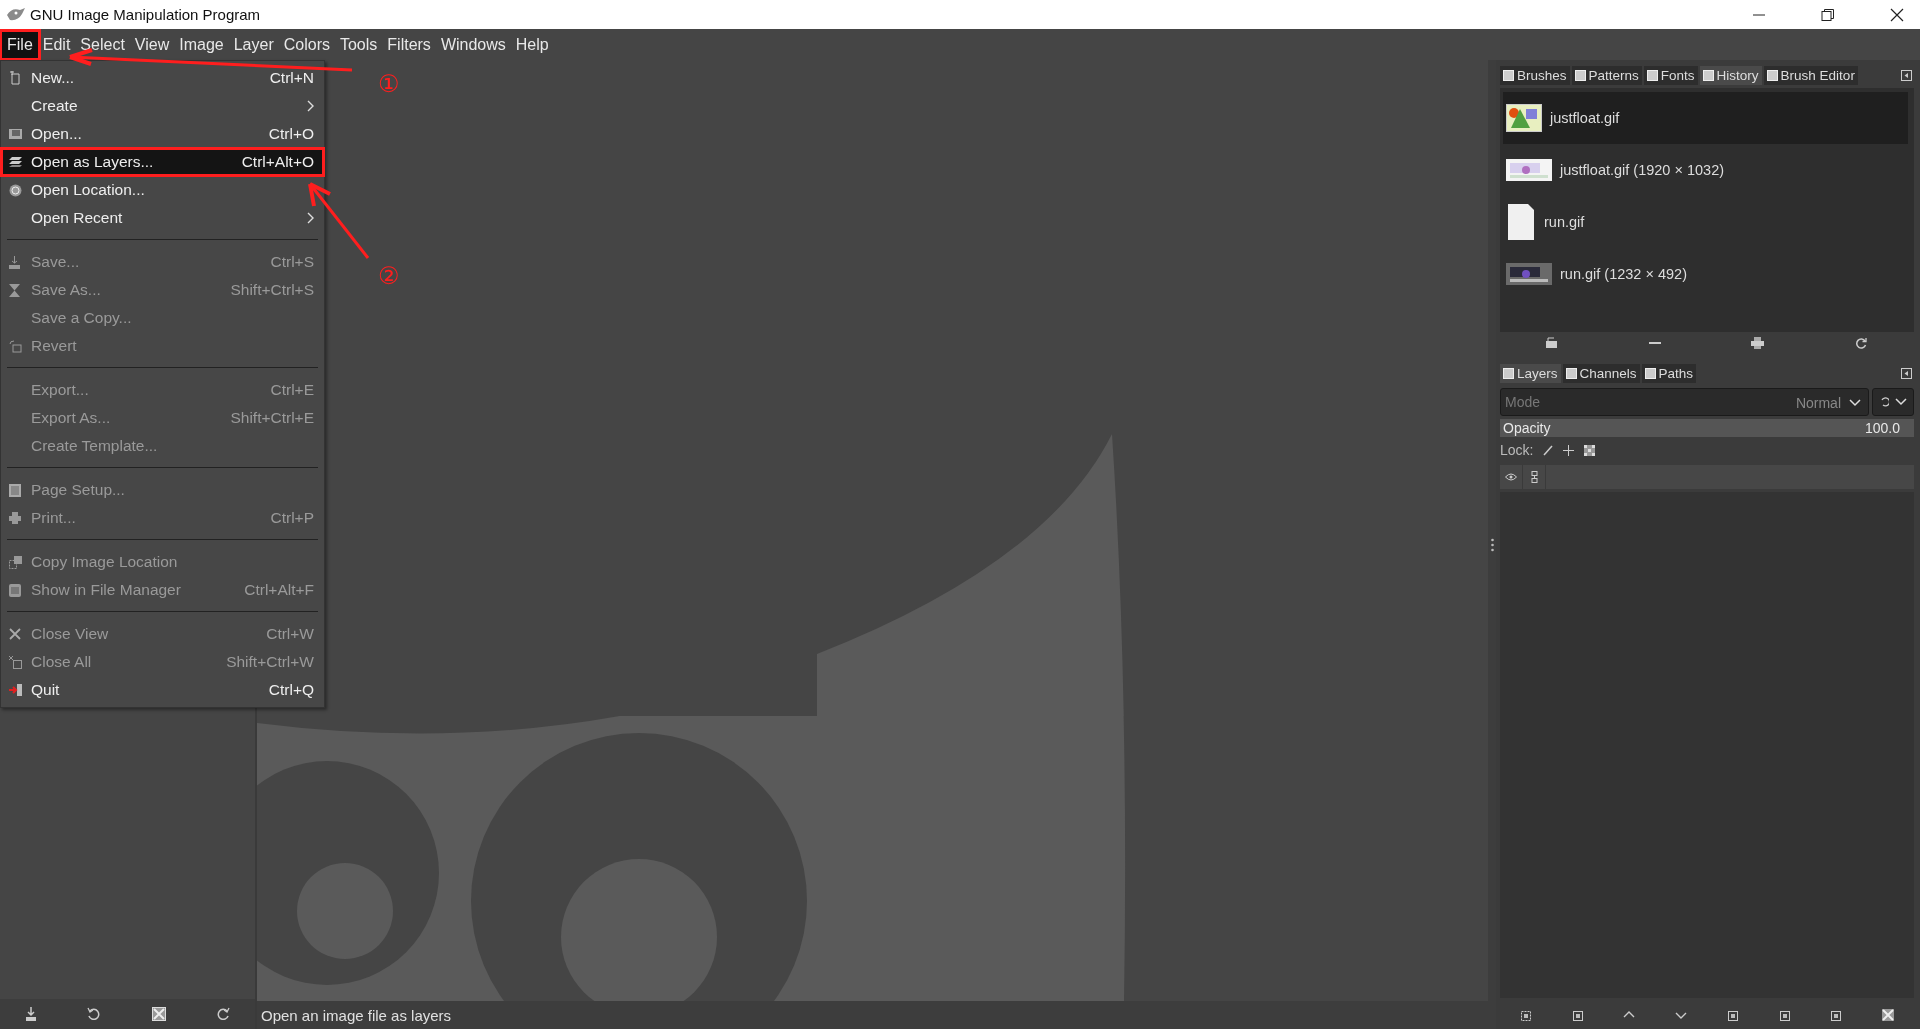 This screenshot has height=1029, width=1920. Describe the element at coordinates (15, 590) in the screenshot. I see `folder-icon` at that location.